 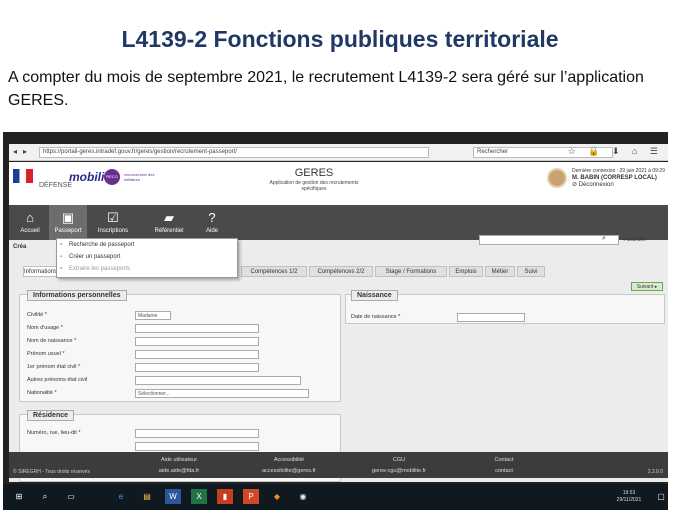 What do you see at coordinates (374, 295) in the screenshot?
I see `birth-legend: Naissance` at bounding box center [374, 295].